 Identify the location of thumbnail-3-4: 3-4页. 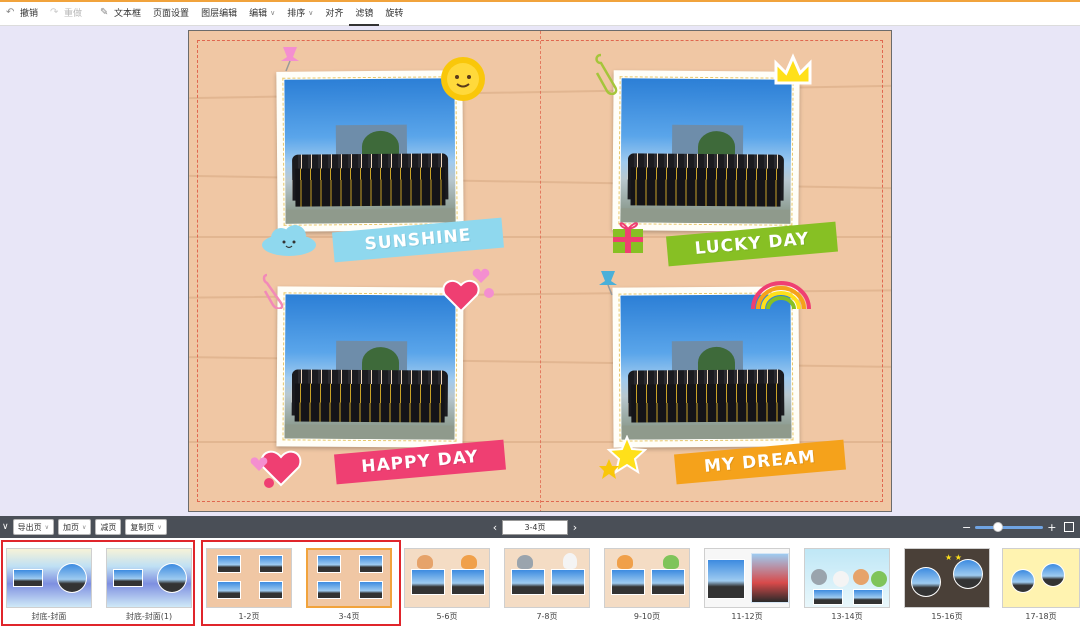
(349, 585).